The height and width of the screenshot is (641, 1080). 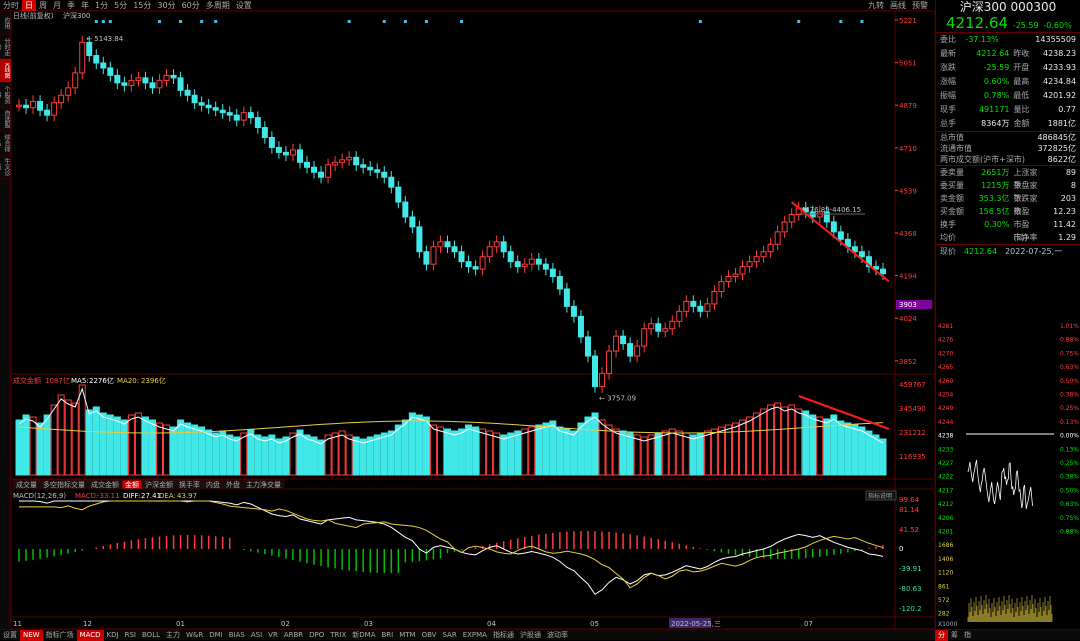 I want to click on rail-item-1: 分时走势, so click(x=5, y=47).